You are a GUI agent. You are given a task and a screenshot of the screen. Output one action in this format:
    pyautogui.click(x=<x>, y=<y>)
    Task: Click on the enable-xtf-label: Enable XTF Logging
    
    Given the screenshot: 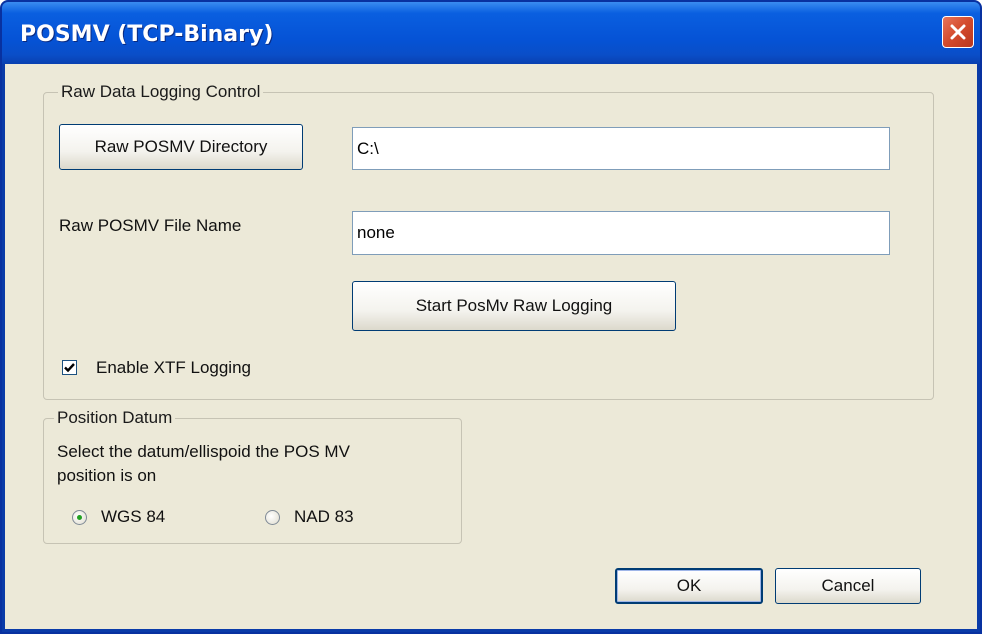 What is the action you would take?
    pyautogui.click(x=173, y=368)
    